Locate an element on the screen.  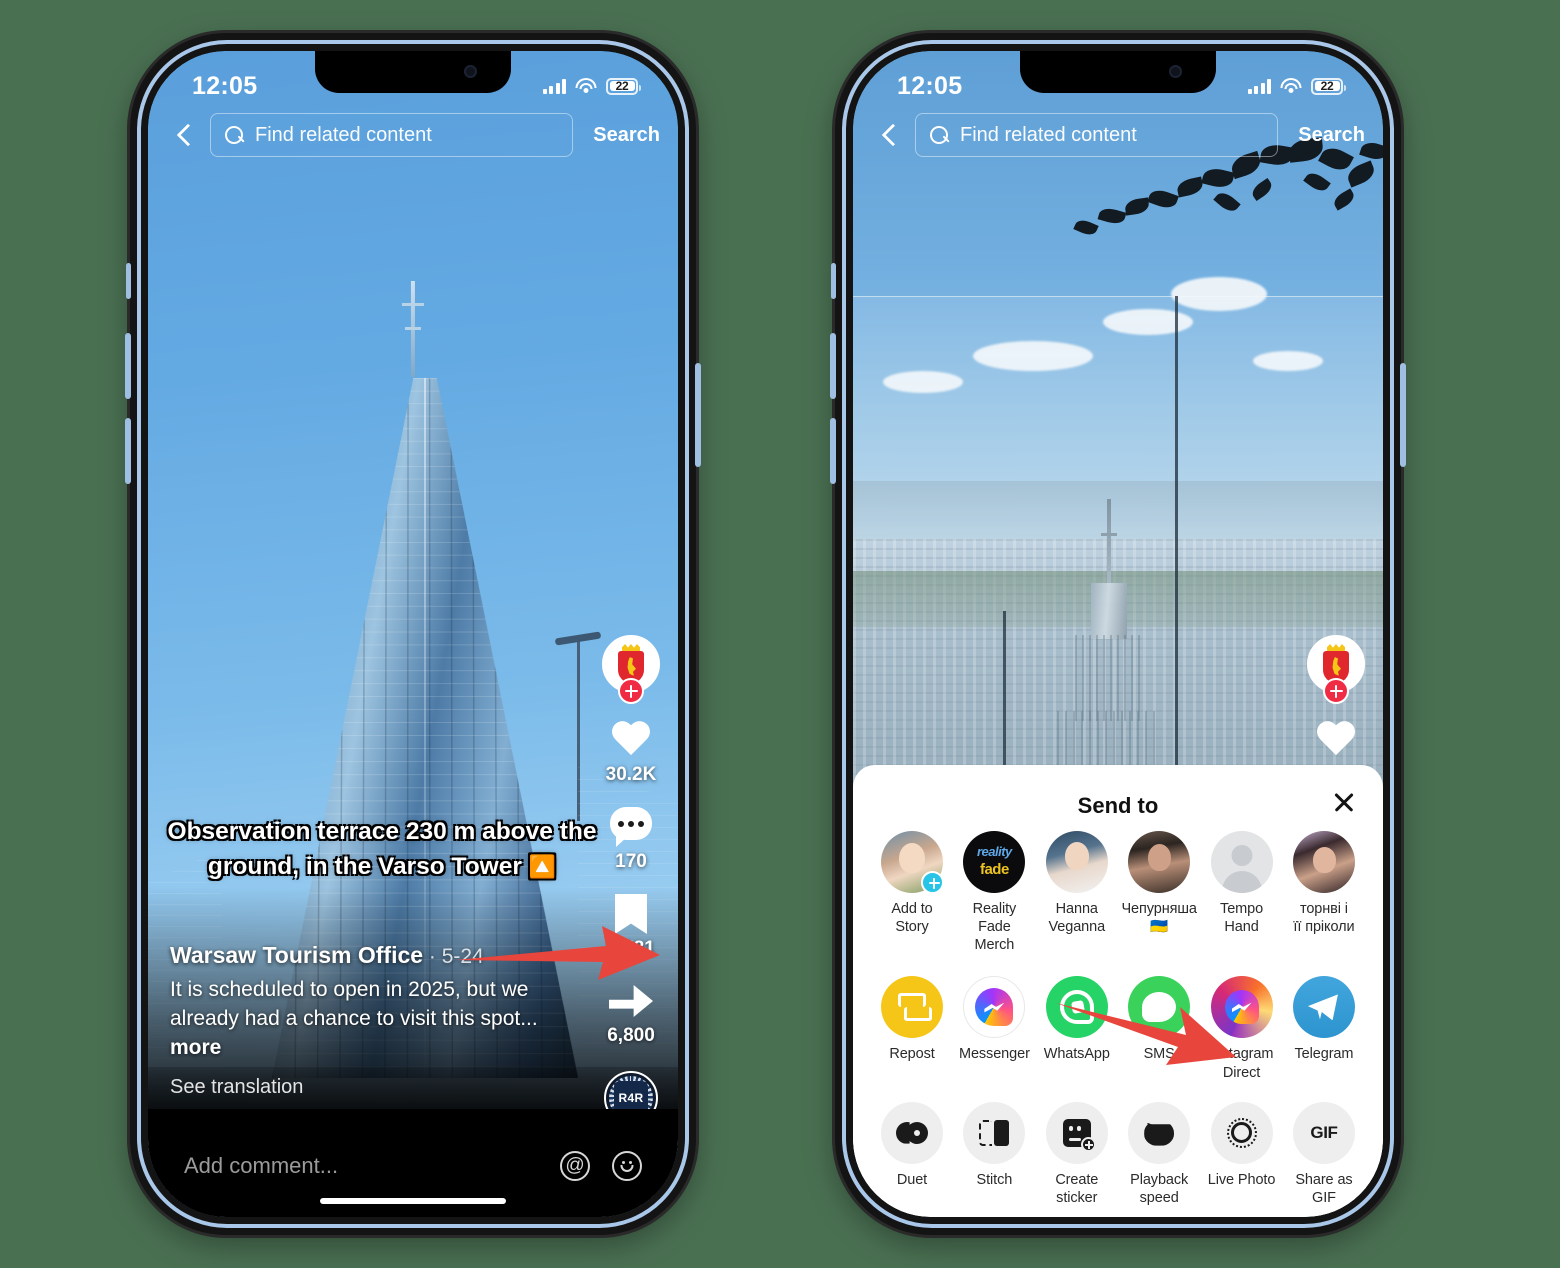
contact-label: Tempo Hand is located at coordinates (1242, 918).